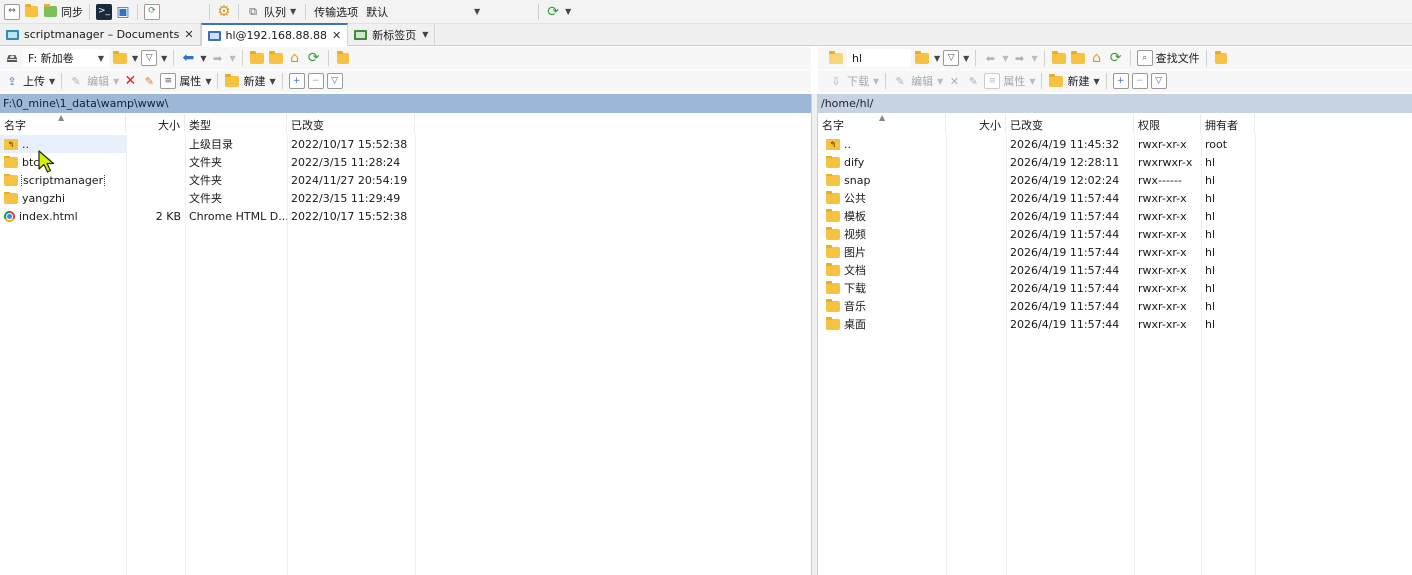 The width and height of the screenshot is (1412, 575). What do you see at coordinates (1115, 162) in the screenshot?
I see `remote-file-row: dify 2026/4/19 12:28:11 rwxrwxr-x hl` at bounding box center [1115, 162].